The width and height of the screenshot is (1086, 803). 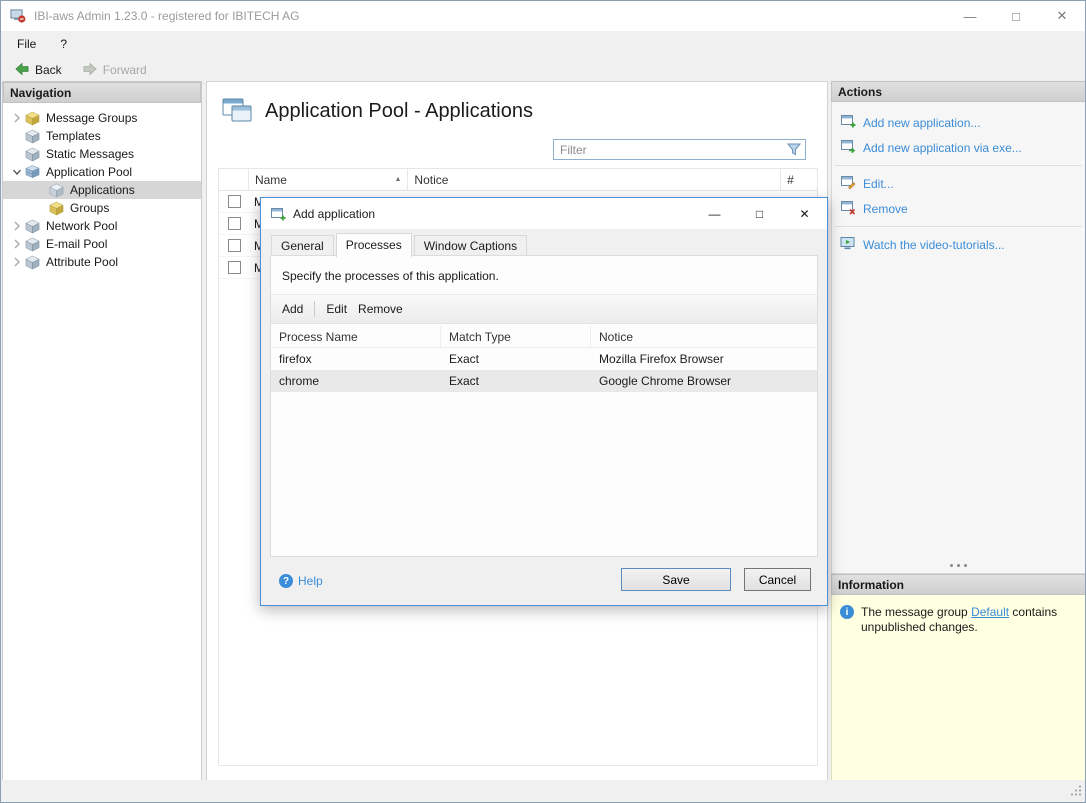 What do you see at coordinates (18, 16) in the screenshot?
I see `app-logo-icon` at bounding box center [18, 16].